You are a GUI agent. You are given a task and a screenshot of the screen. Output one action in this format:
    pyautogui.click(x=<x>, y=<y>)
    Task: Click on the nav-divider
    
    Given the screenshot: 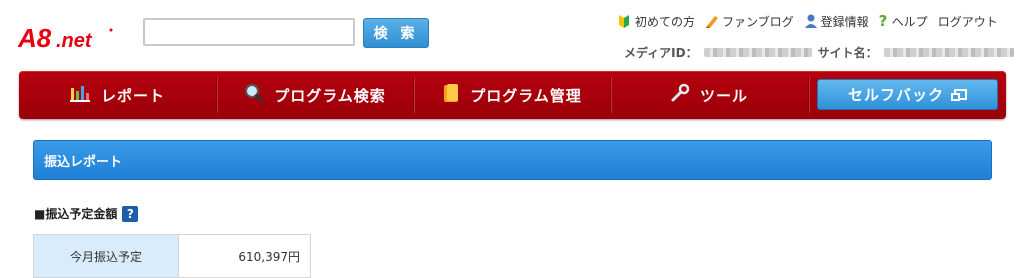 What is the action you would take?
    pyautogui.click(x=808, y=95)
    